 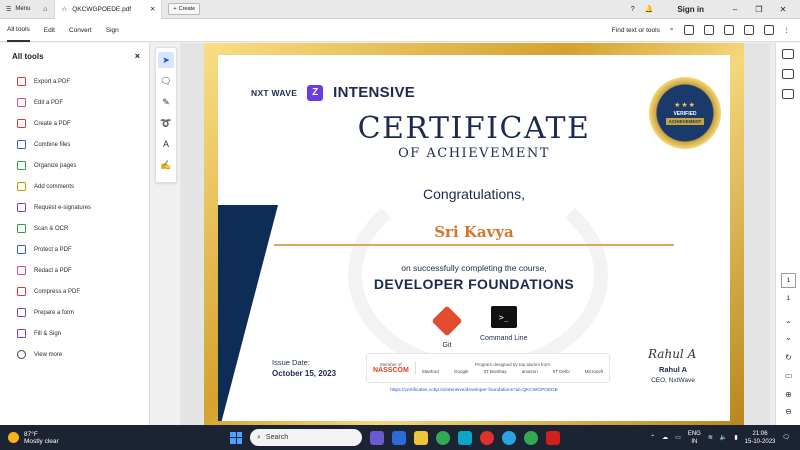 I want to click on meet-app-icon, so click(x=377, y=437).